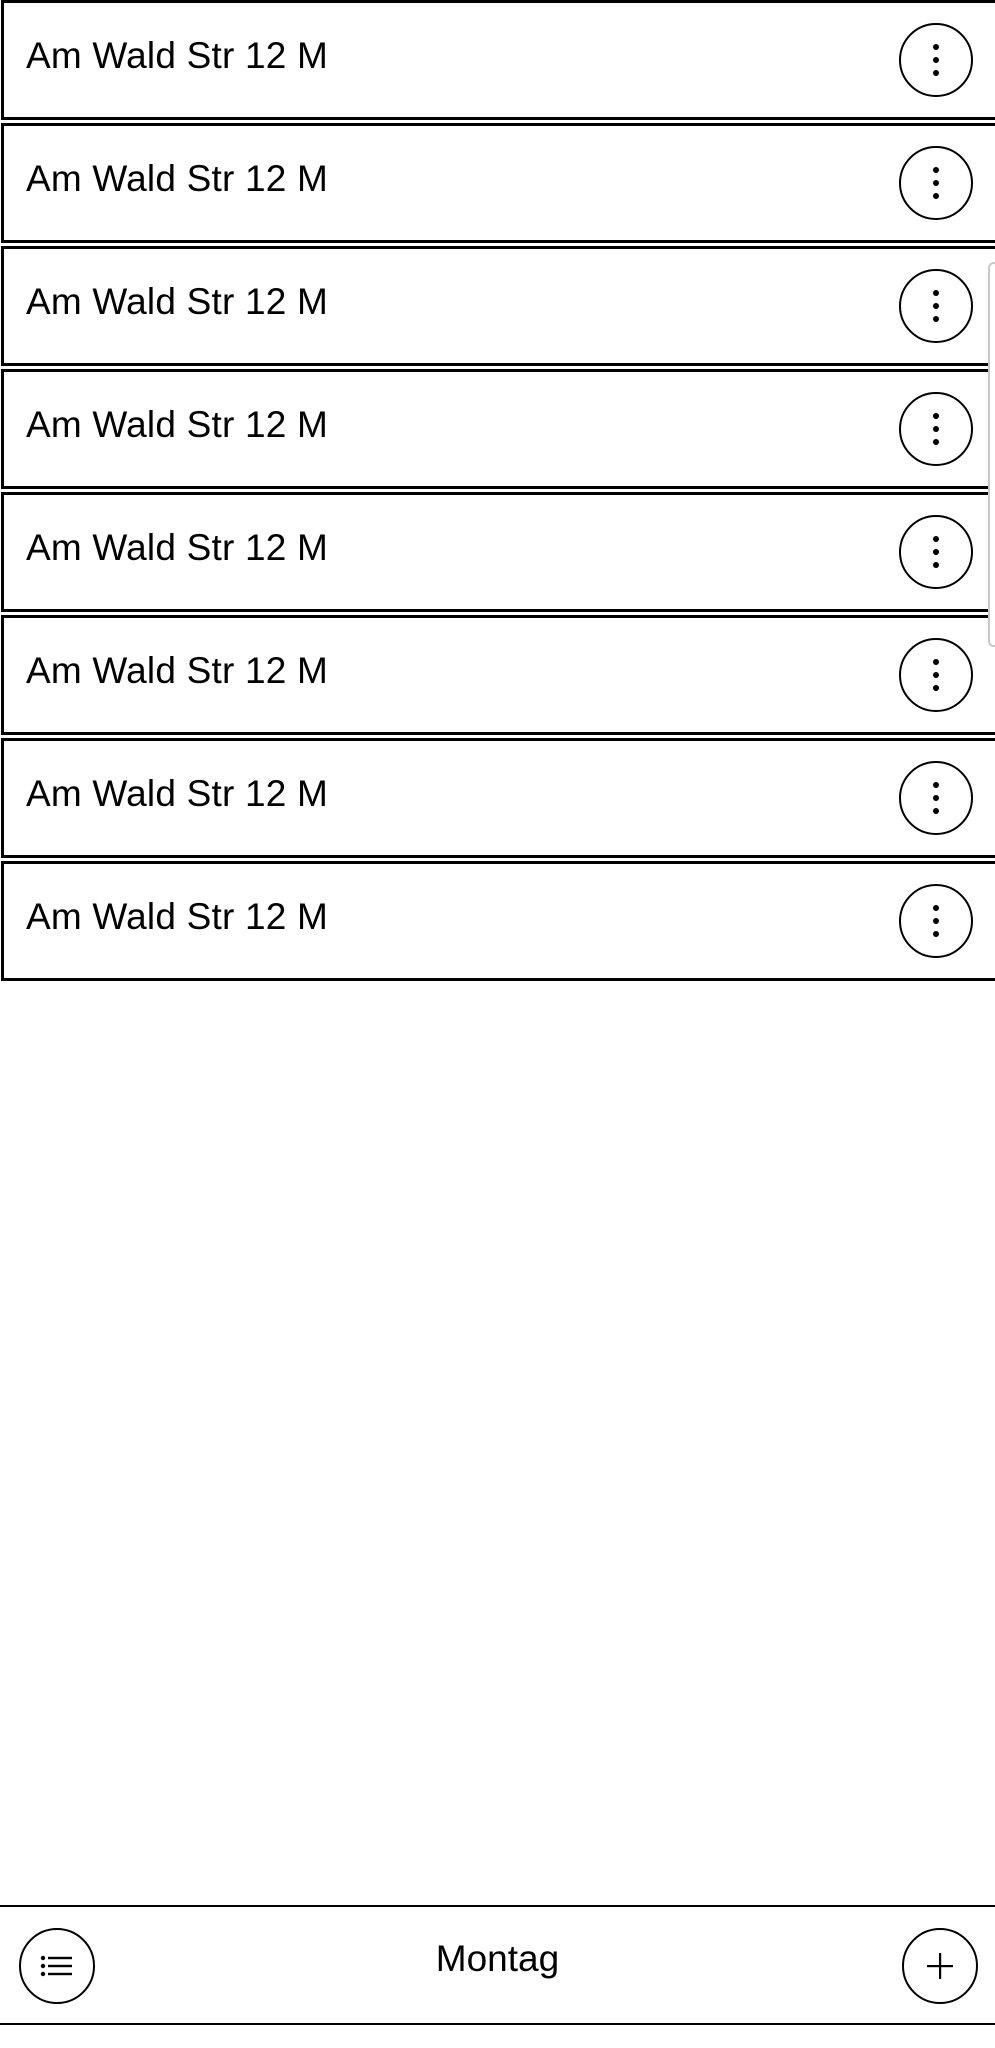  I want to click on bottom-bar: Montag, so click(497, 1965).